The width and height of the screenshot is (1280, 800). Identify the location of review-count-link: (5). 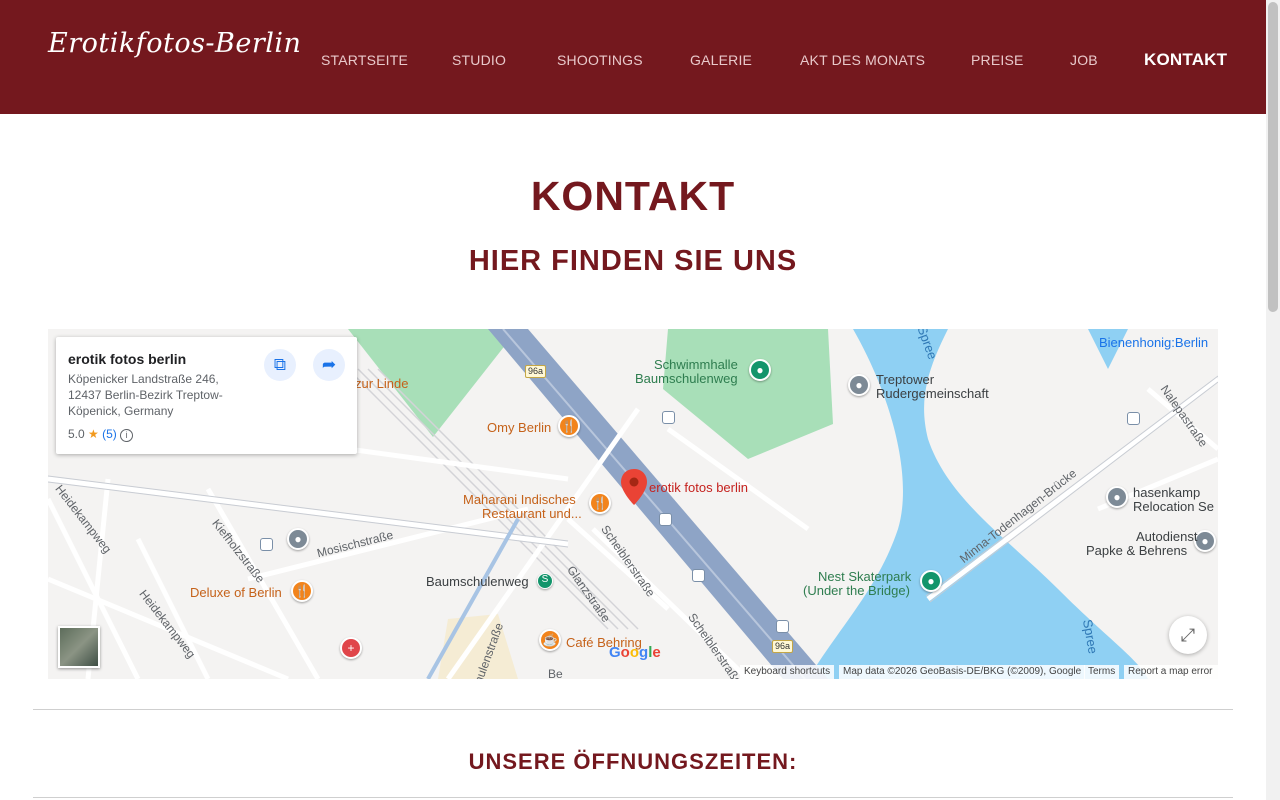
(109, 434).